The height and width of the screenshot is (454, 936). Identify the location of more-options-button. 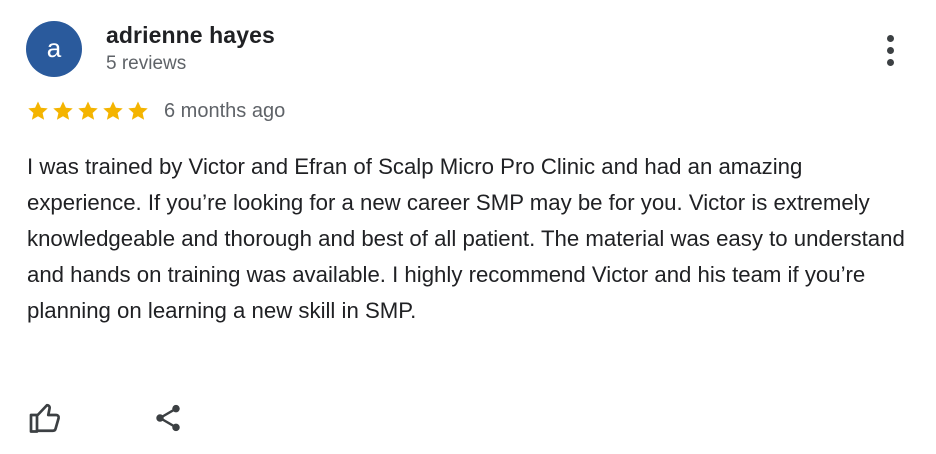
(890, 50).